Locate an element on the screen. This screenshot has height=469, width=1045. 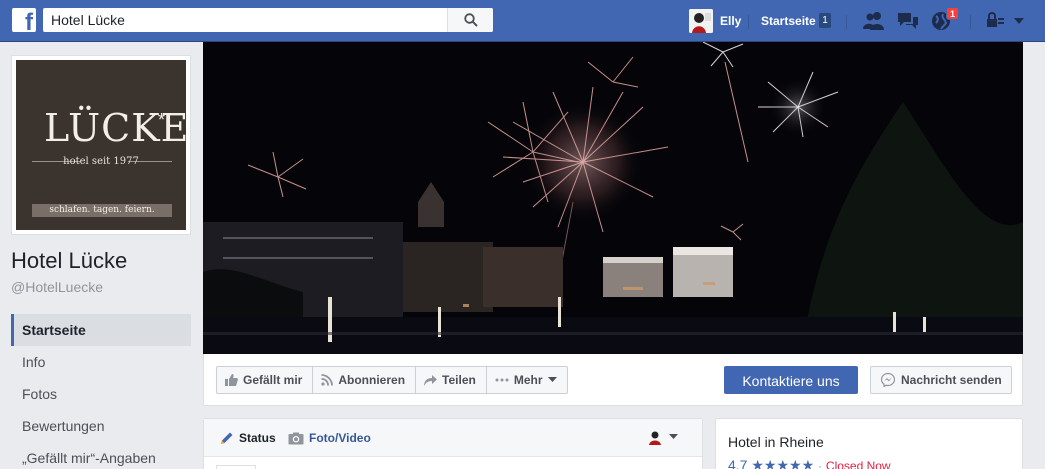
logo-tagline: hotel seit 1977 is located at coordinates (101, 161).